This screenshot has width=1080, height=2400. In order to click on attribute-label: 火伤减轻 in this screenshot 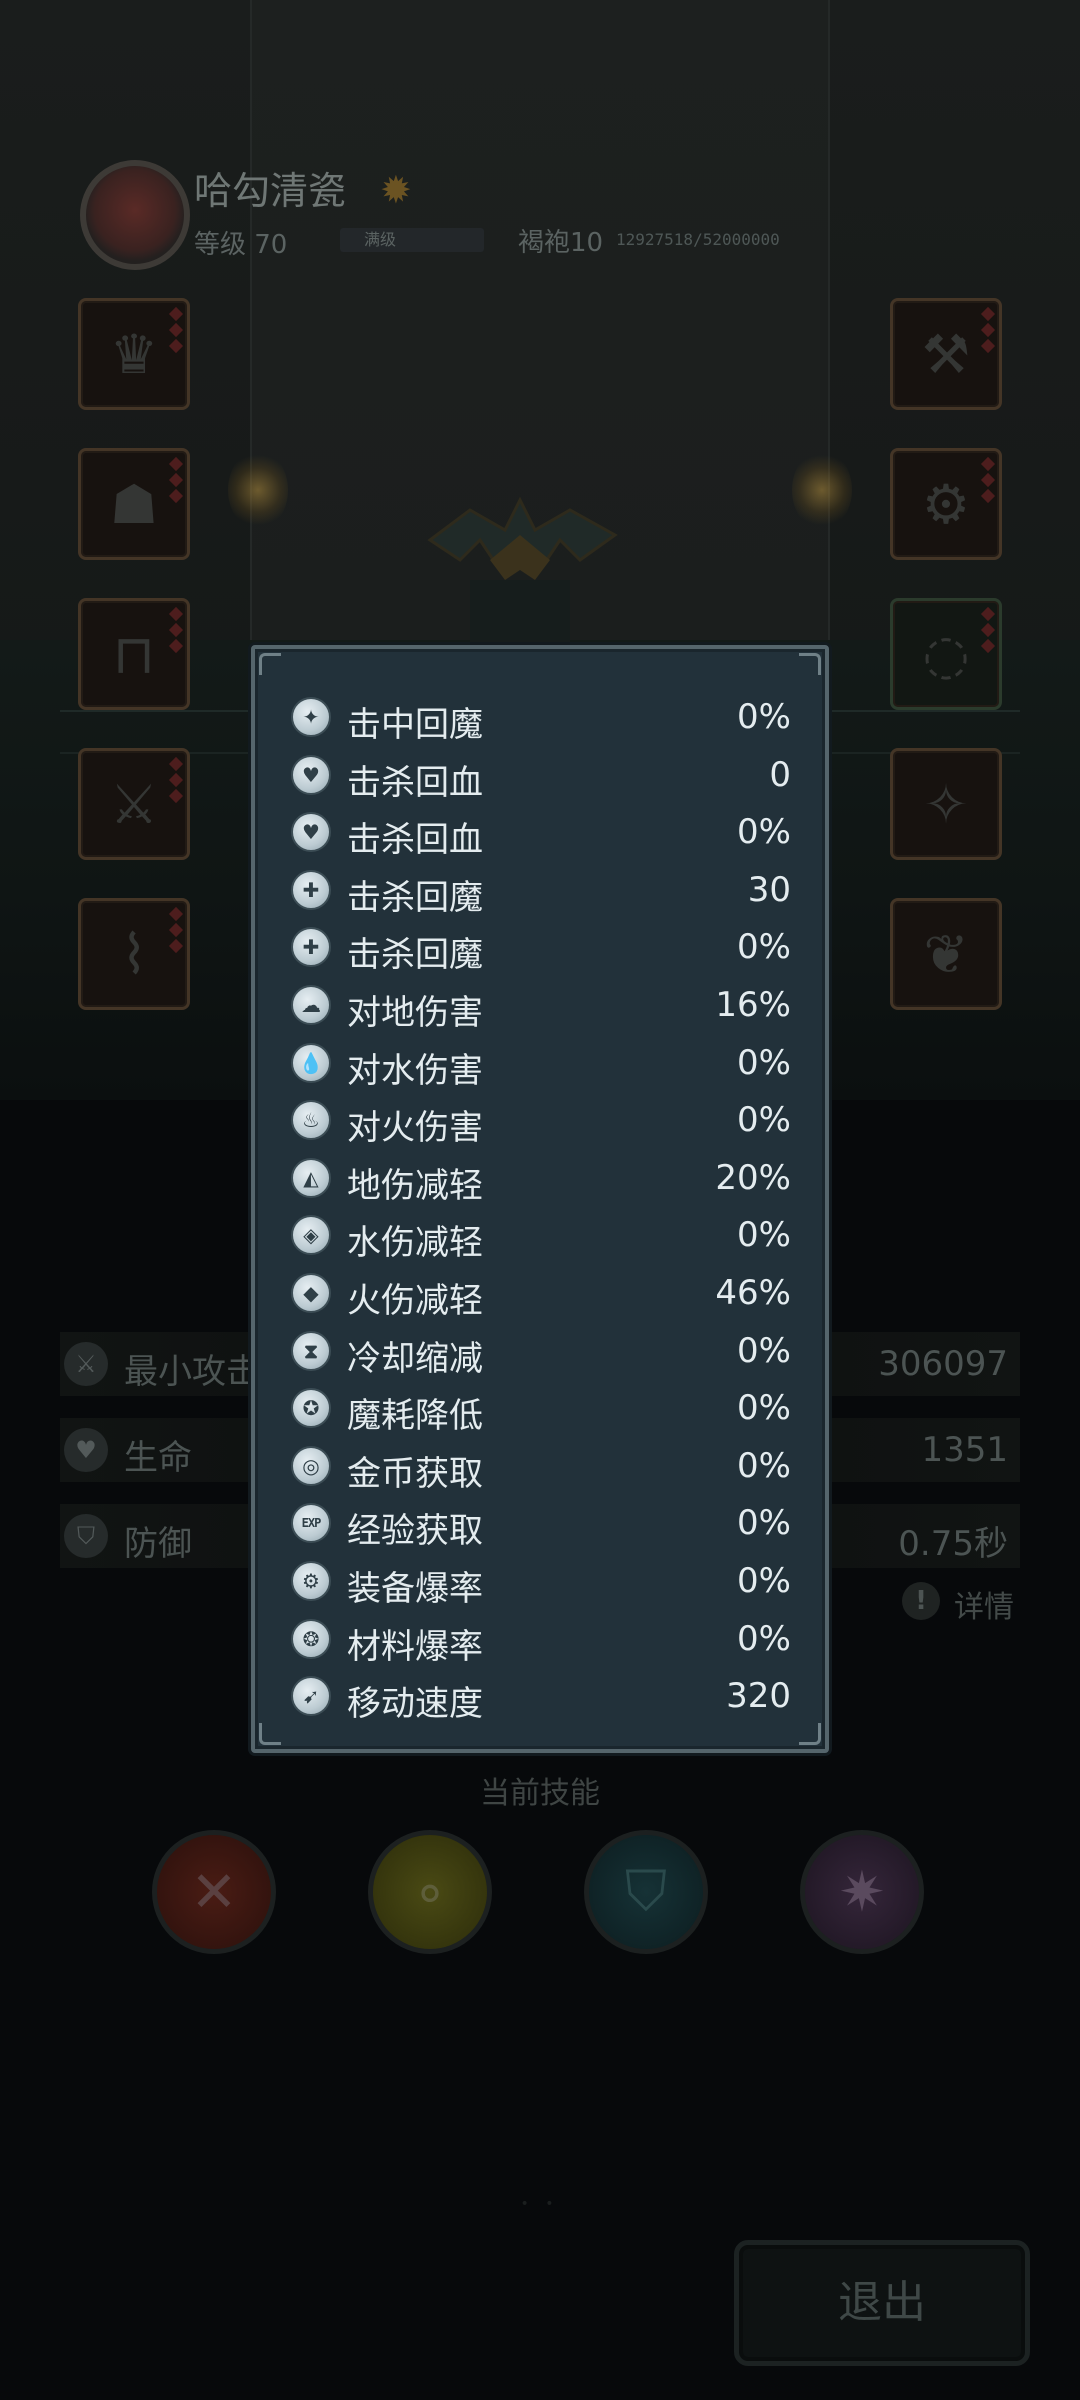, I will do `click(415, 1300)`.